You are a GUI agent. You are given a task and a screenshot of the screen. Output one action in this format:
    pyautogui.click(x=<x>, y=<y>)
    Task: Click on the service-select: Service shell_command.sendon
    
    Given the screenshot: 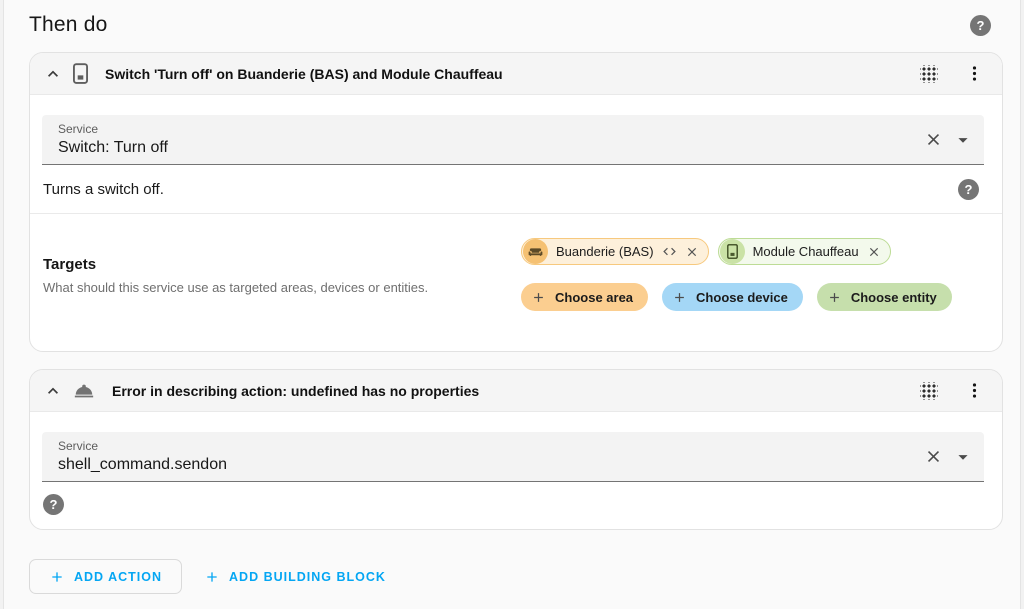 What is the action you would take?
    pyautogui.click(x=513, y=457)
    